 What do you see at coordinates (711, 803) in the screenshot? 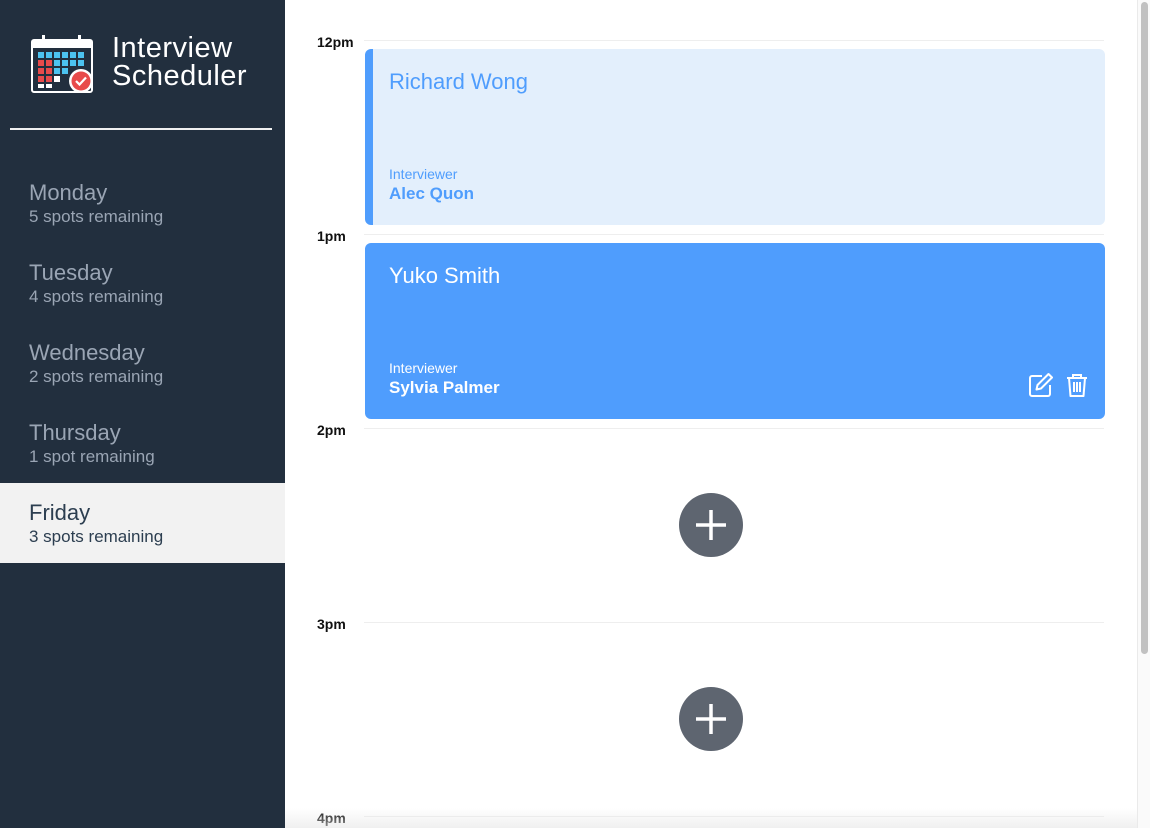
I see `time-slot-4pm: 4pm` at bounding box center [711, 803].